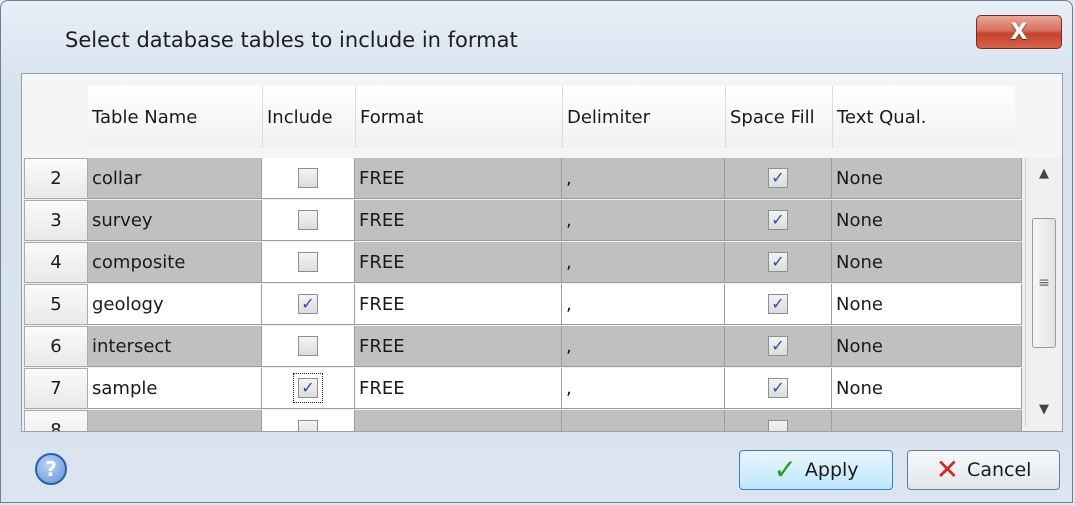 The width and height of the screenshot is (1075, 505). What do you see at coordinates (309, 117) in the screenshot?
I see `column-header-include: Include` at bounding box center [309, 117].